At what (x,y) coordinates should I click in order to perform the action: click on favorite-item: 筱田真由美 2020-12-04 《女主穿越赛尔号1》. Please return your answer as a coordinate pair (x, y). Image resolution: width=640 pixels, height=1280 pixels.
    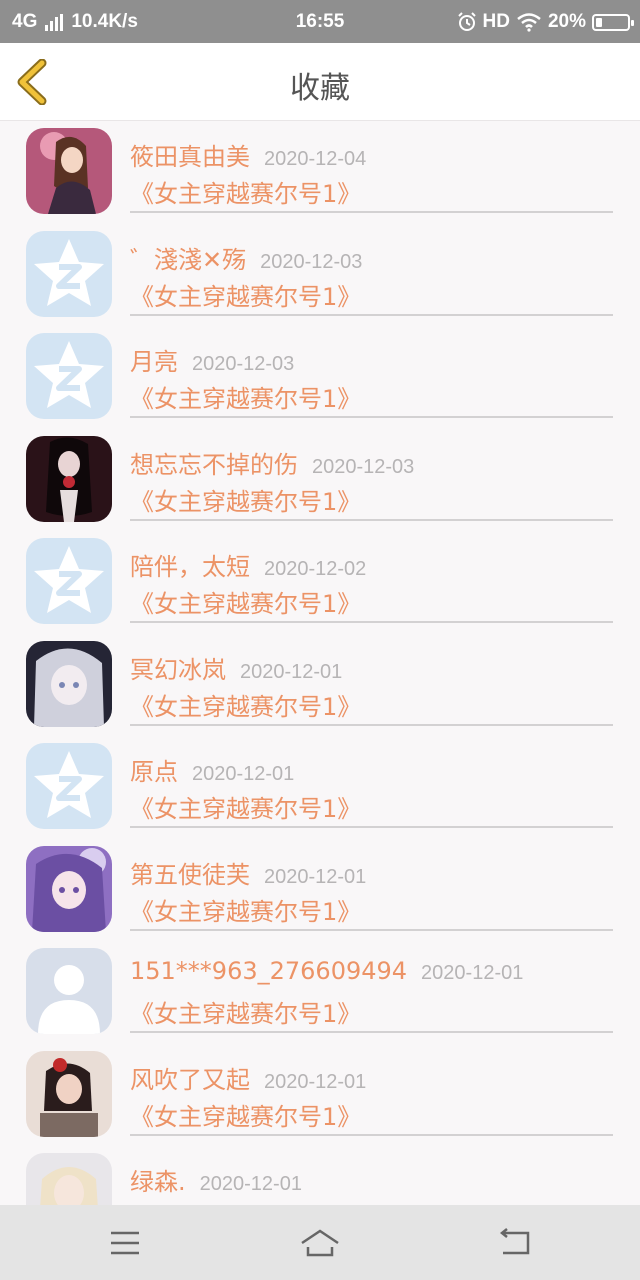
    Looking at the image, I should click on (320, 173).